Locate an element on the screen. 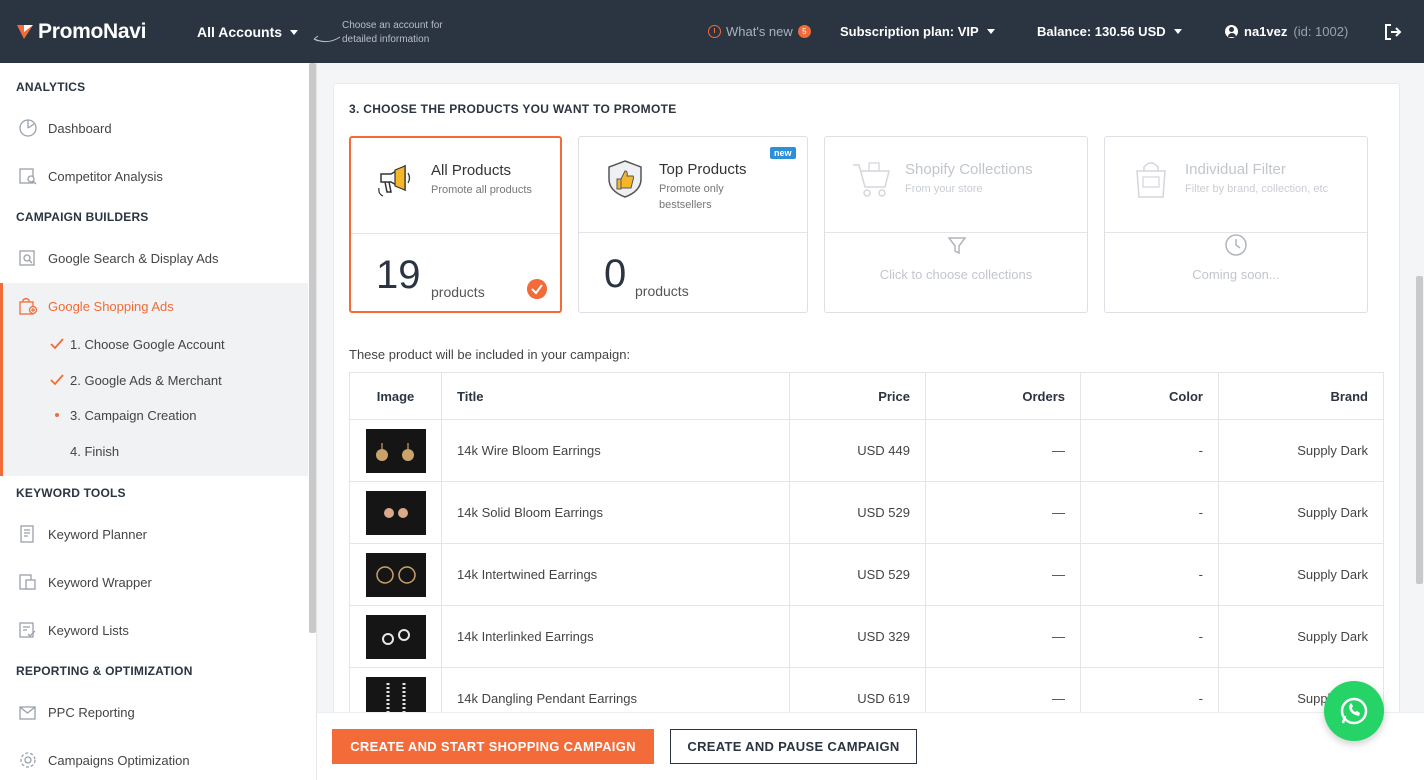 This screenshot has height=780, width=1424. card-subtitle: Filter by brand, collection, etc is located at coordinates (1257, 189).